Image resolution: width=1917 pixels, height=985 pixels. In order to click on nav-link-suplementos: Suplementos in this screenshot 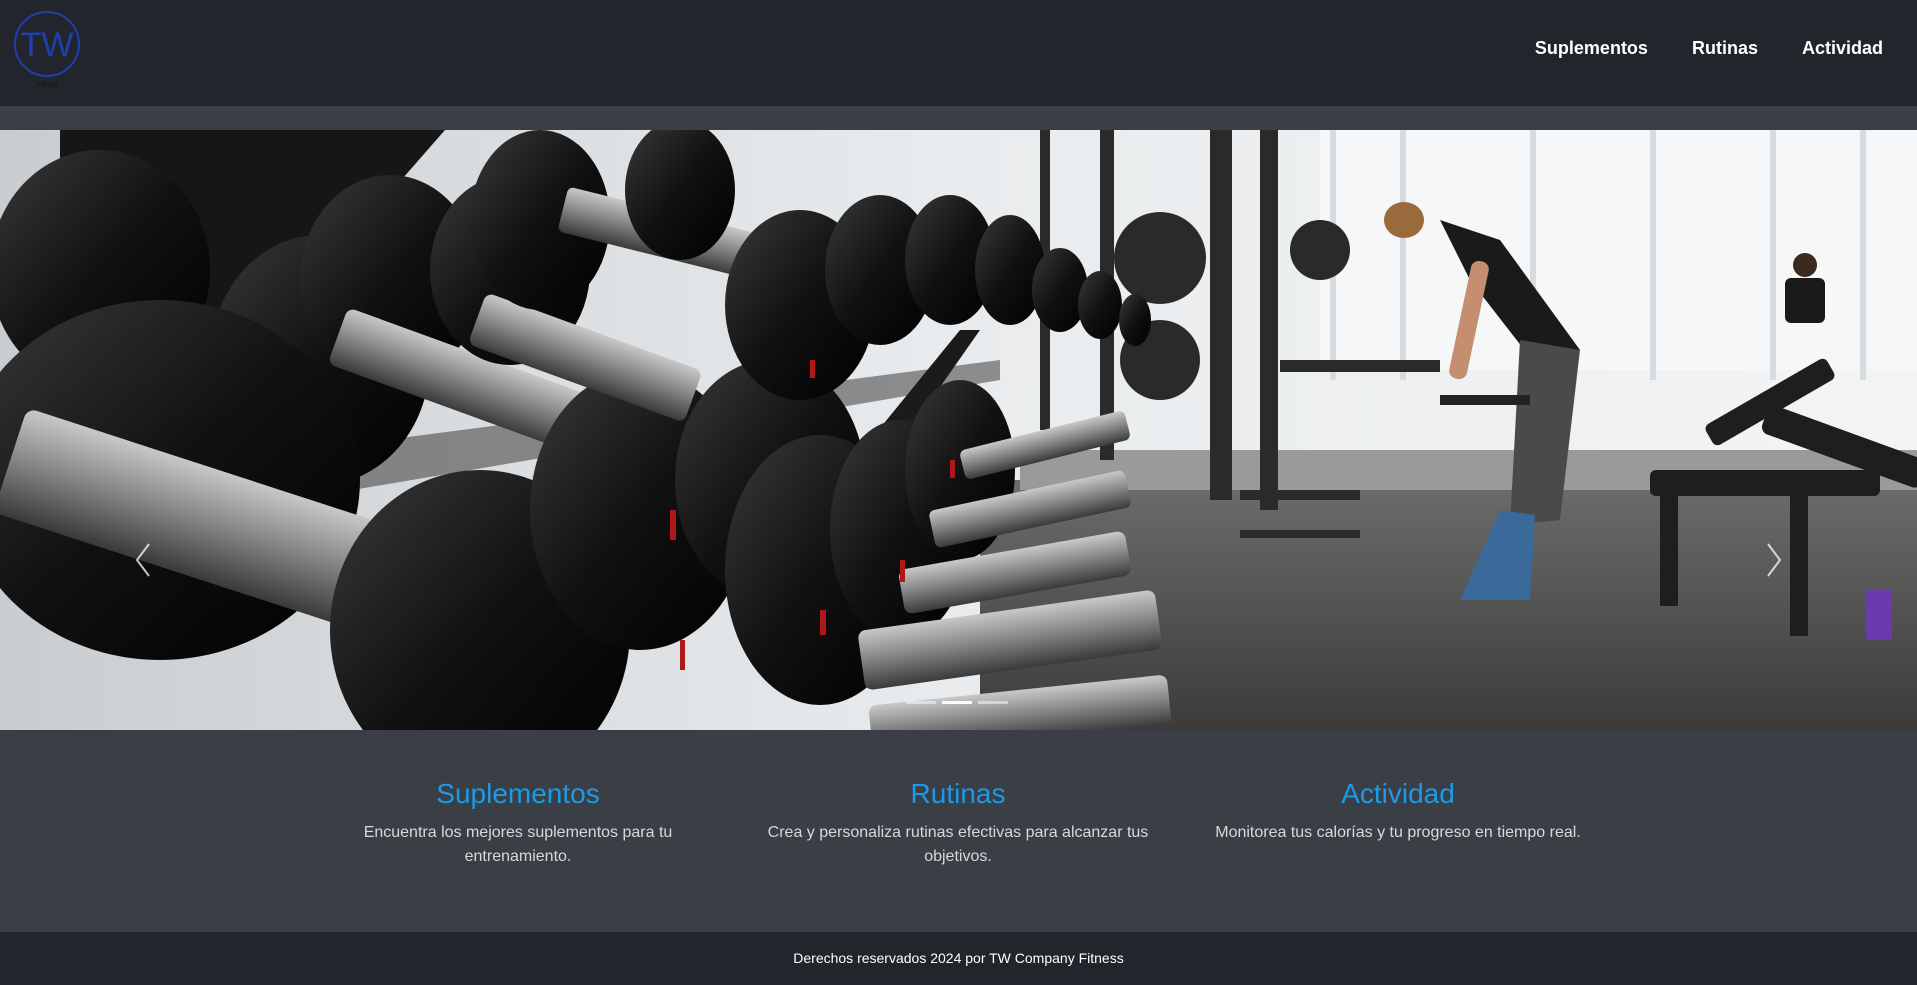, I will do `click(1591, 48)`.